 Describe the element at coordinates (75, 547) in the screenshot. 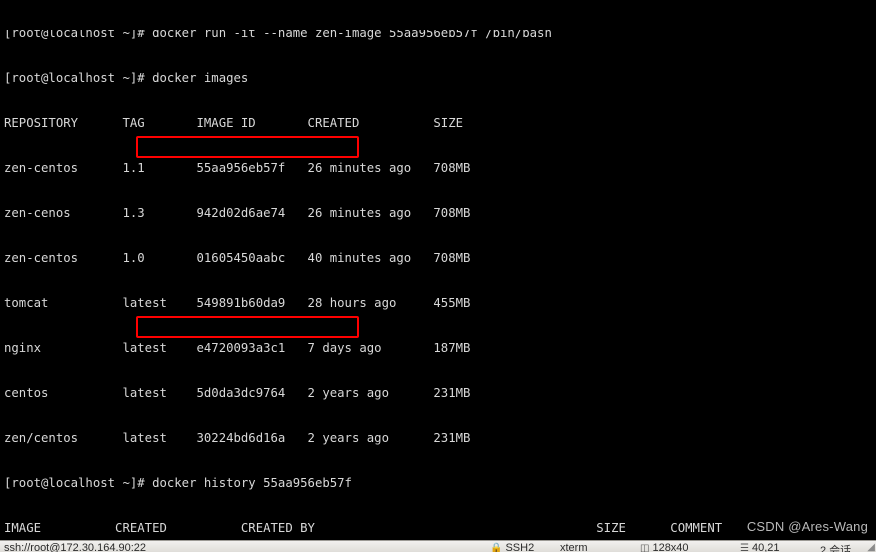

I see `status-connection: ssh://root@172.30.164.90:22` at that location.